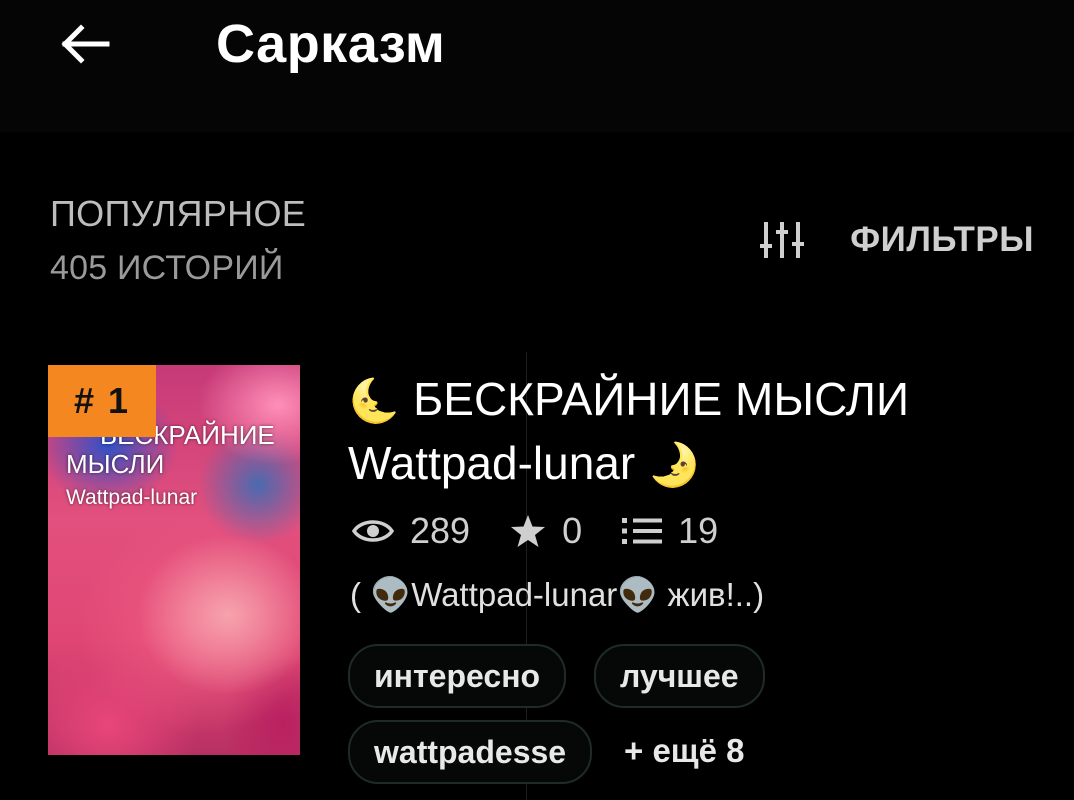  I want to click on filters-button: ФИЛЬТРЫ, so click(897, 240).